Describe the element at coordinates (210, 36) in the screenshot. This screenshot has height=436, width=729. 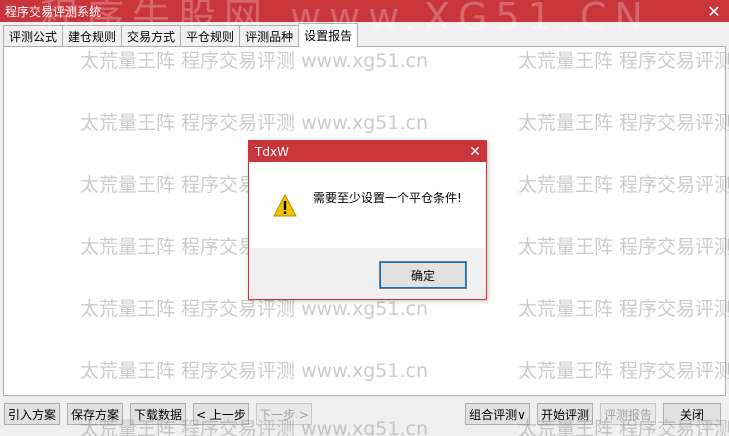
I see `tab-close-rules: 平仓规则` at that location.